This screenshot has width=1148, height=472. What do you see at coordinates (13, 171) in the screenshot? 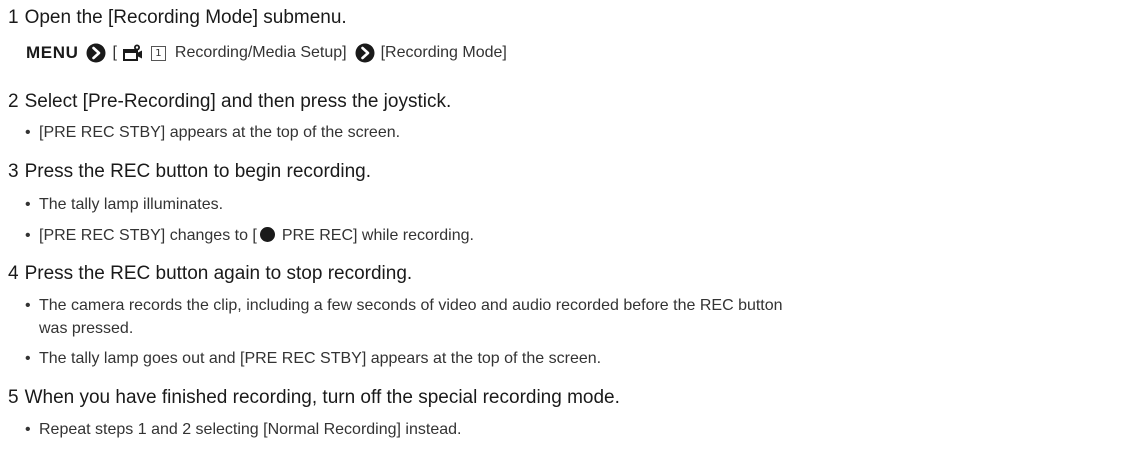
I see `step-number: 3` at bounding box center [13, 171].